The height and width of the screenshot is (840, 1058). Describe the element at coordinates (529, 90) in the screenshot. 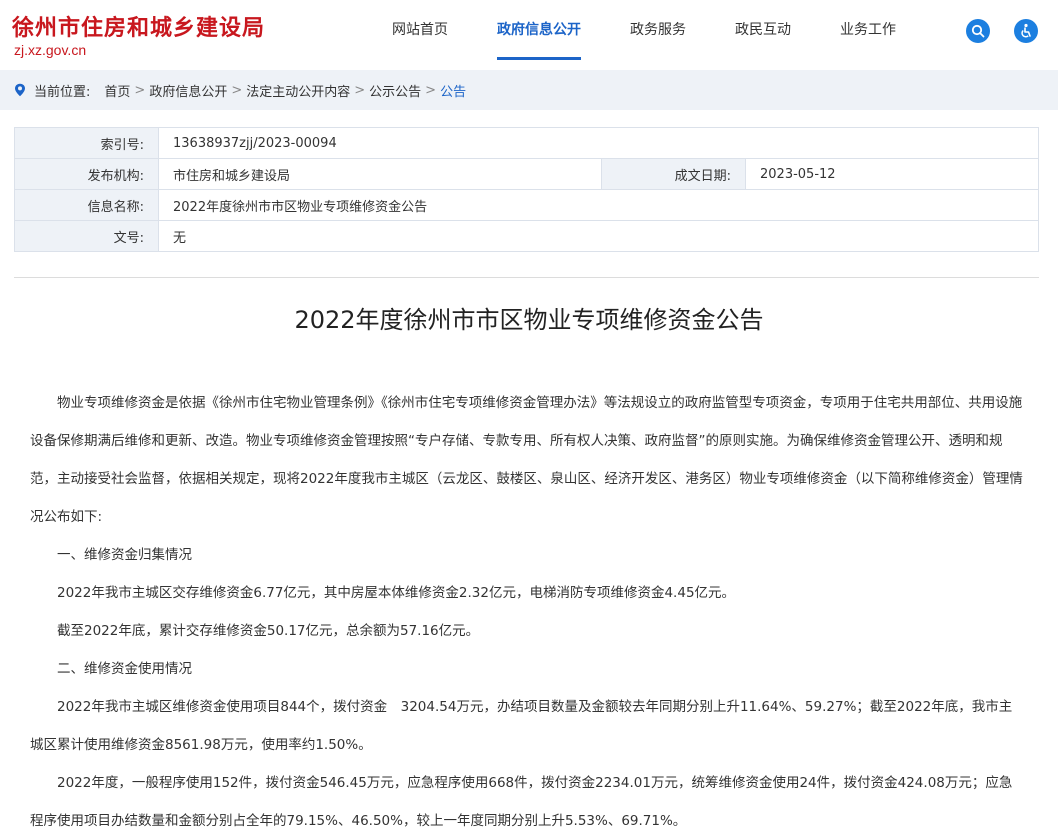

I see `breadcrumb: 当前位置: 首页 > 政府信息公开 > 法定主动公开内容 > 公示公告 > 公告` at that location.